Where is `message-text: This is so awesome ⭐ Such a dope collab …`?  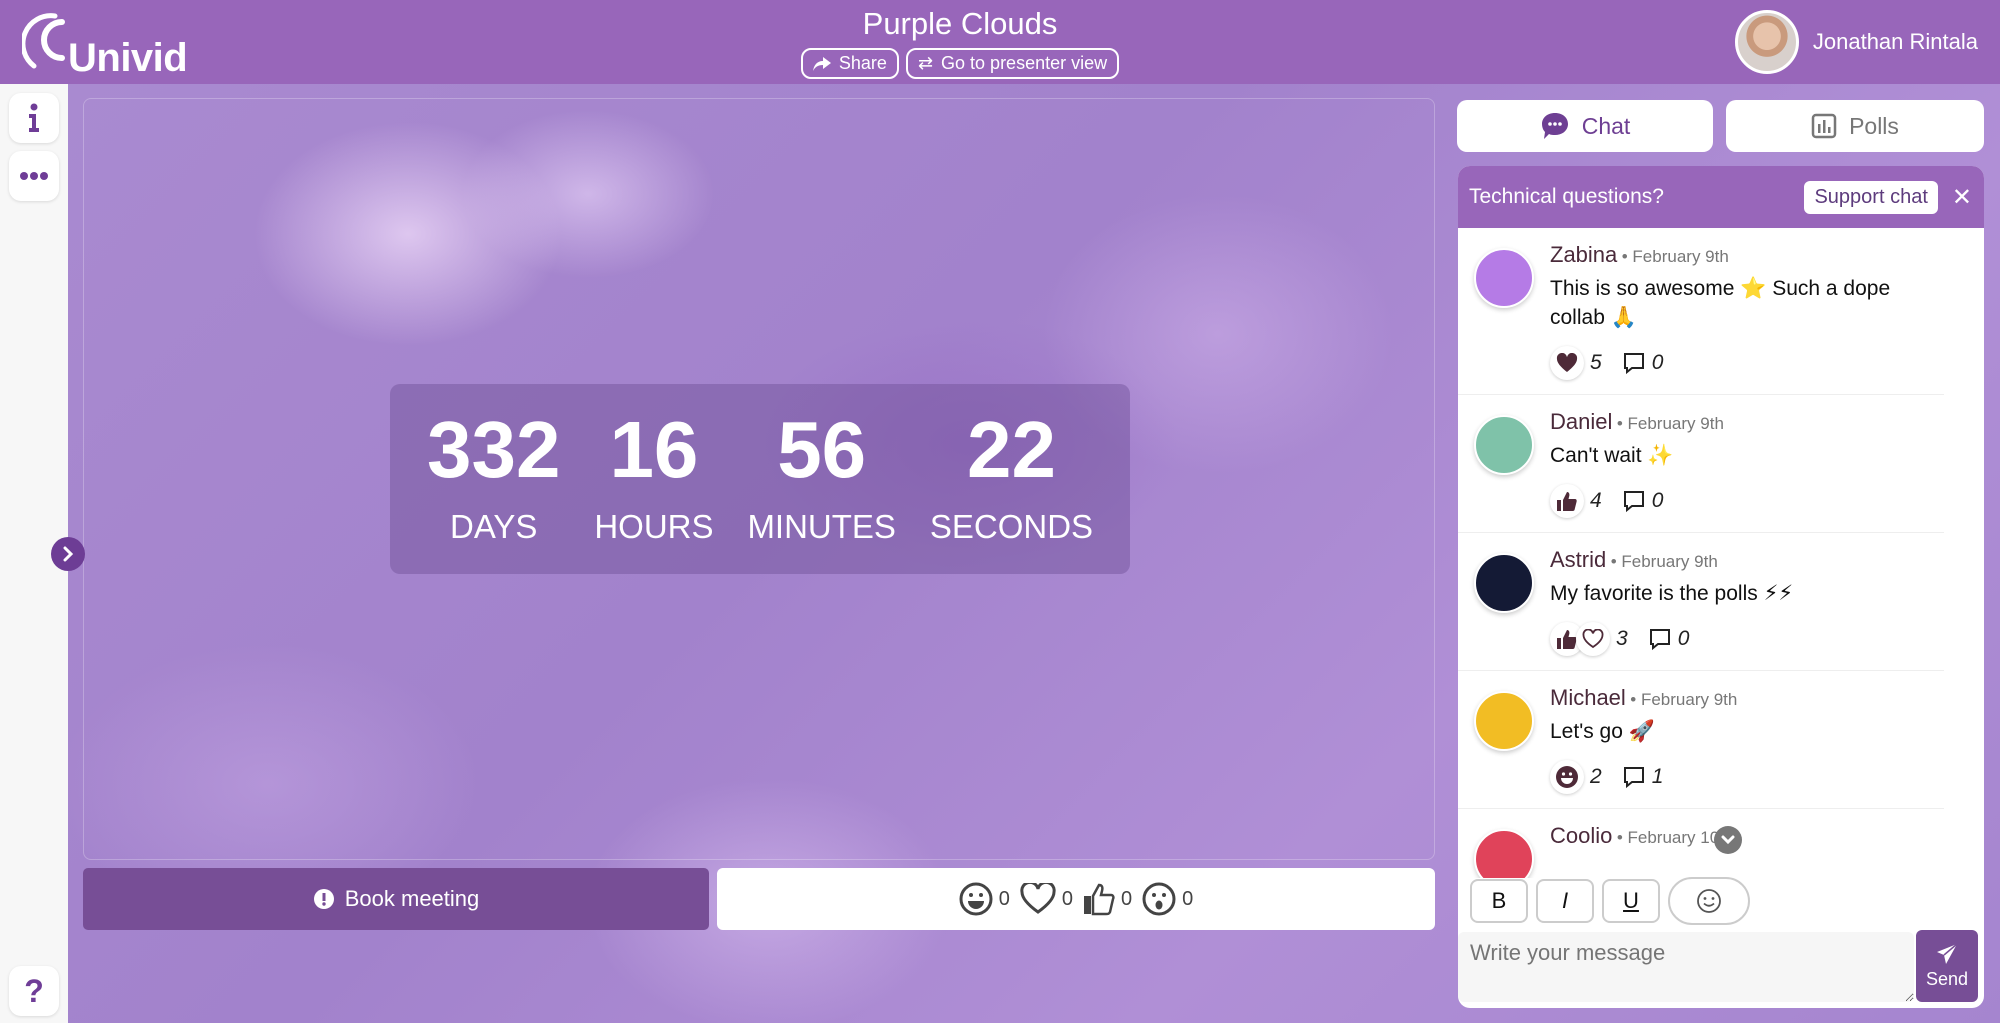 message-text: This is so awesome ⭐ Such a dope collab … is located at coordinates (1720, 303).